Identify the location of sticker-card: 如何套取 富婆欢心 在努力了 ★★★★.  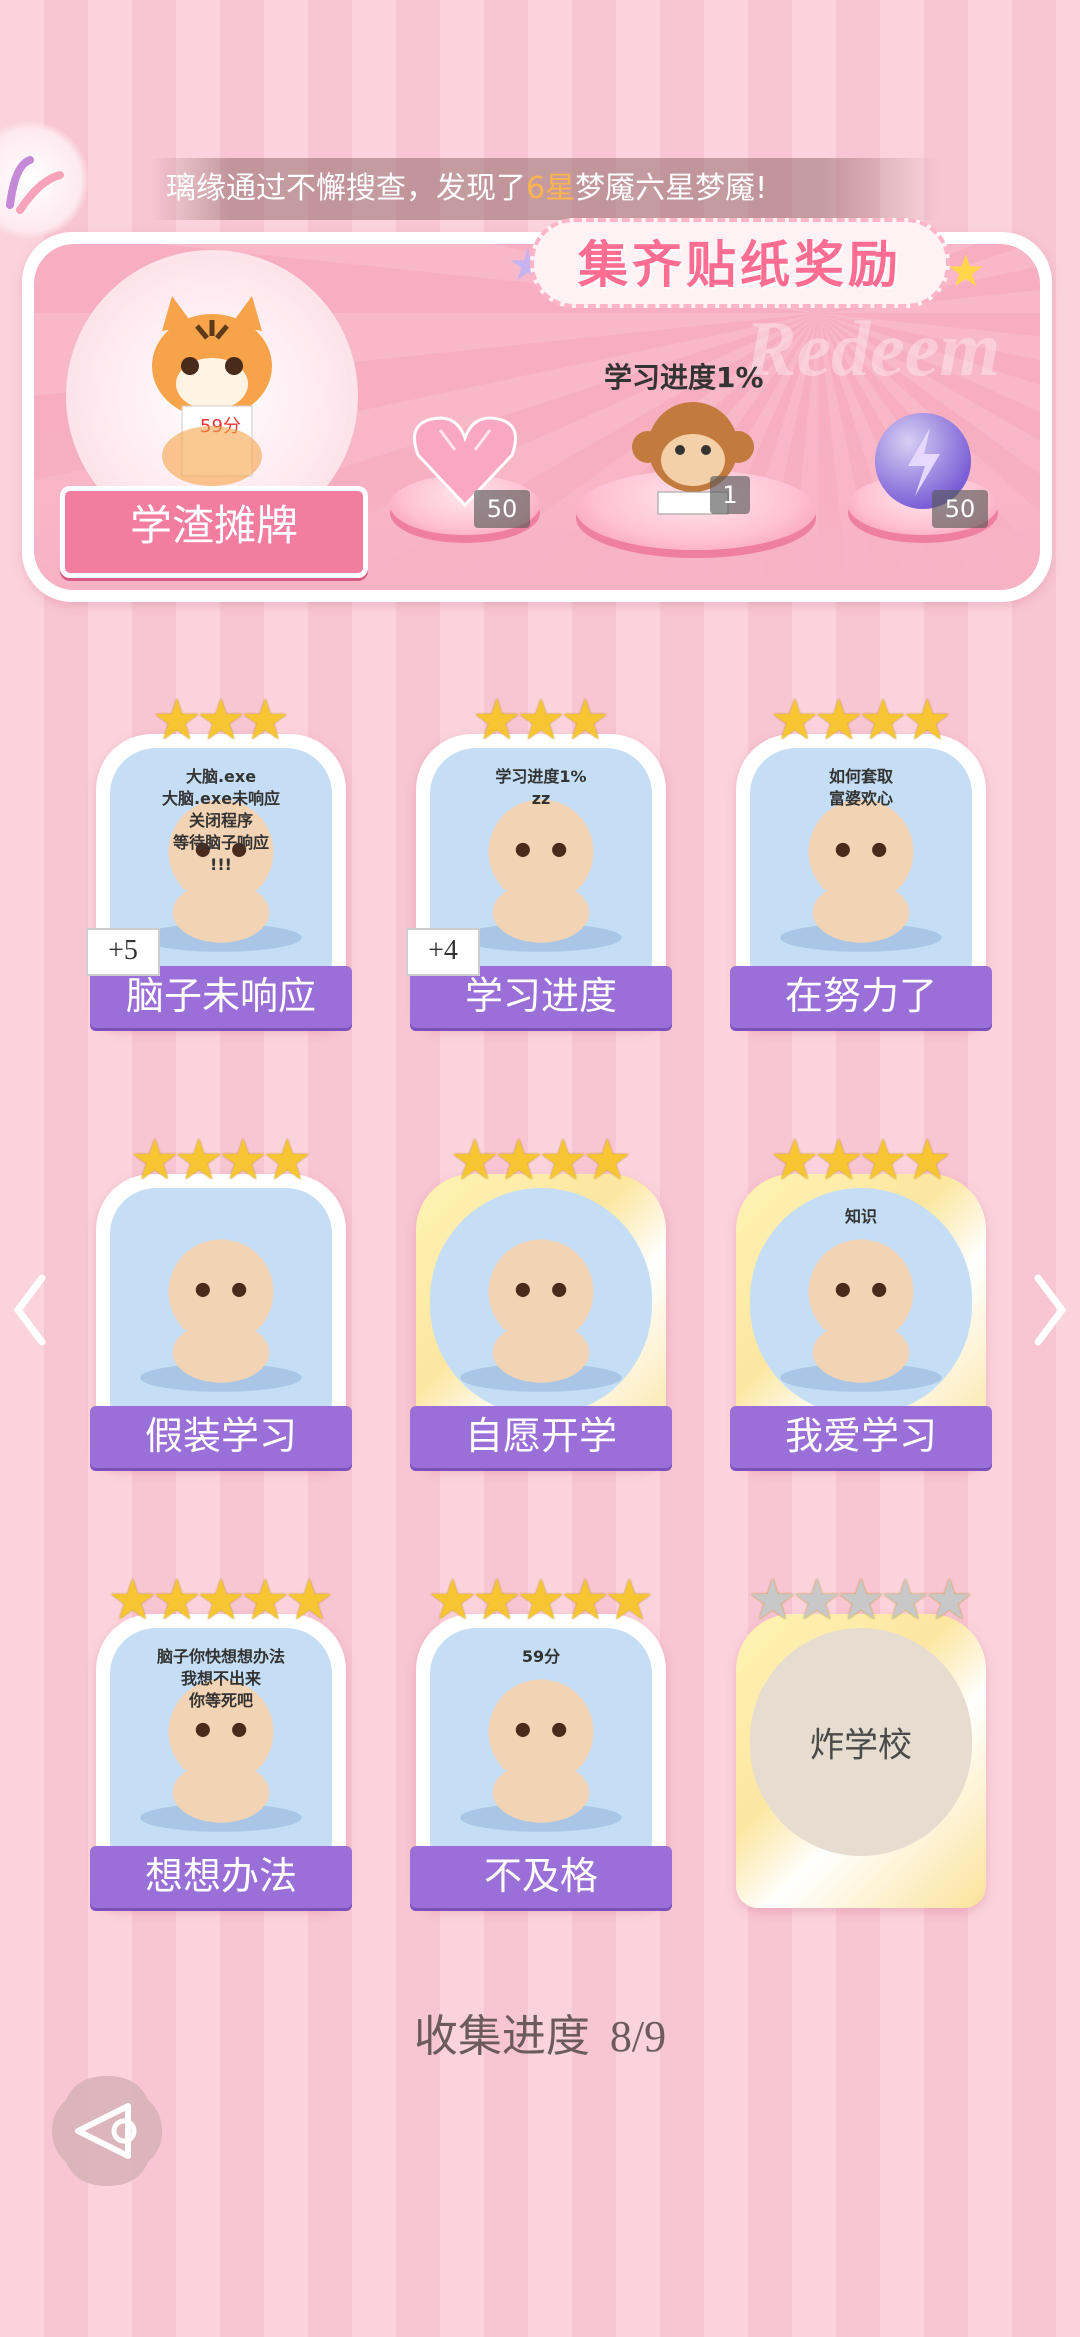
(861, 858).